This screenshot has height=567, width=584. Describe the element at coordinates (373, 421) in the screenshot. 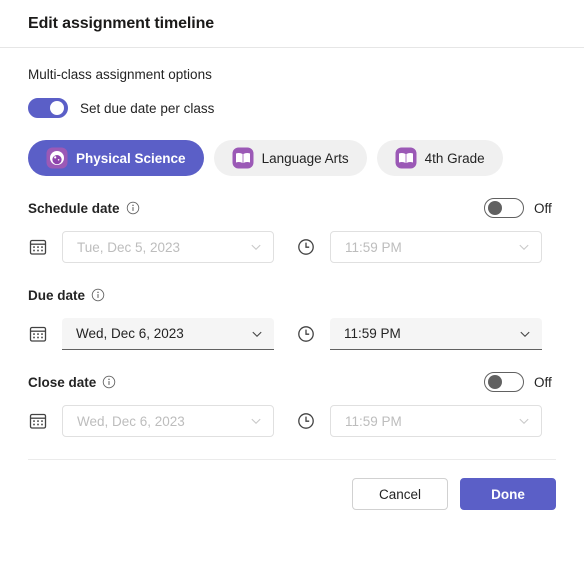

I see `close-time-value: 11:59 PM` at that location.